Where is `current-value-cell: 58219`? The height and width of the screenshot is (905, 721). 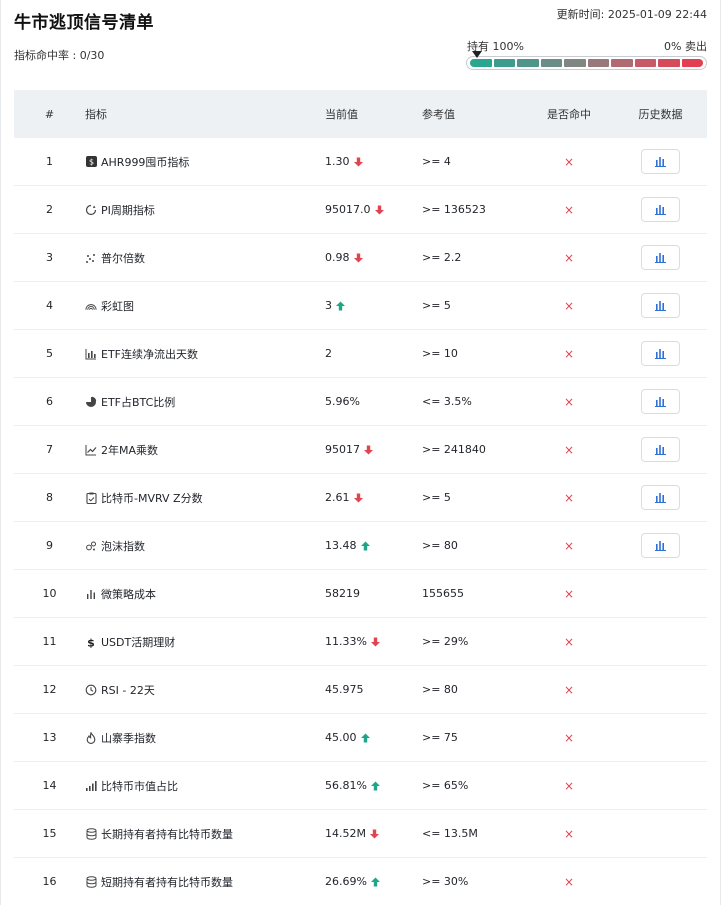 current-value-cell: 58219 is located at coordinates (373, 593).